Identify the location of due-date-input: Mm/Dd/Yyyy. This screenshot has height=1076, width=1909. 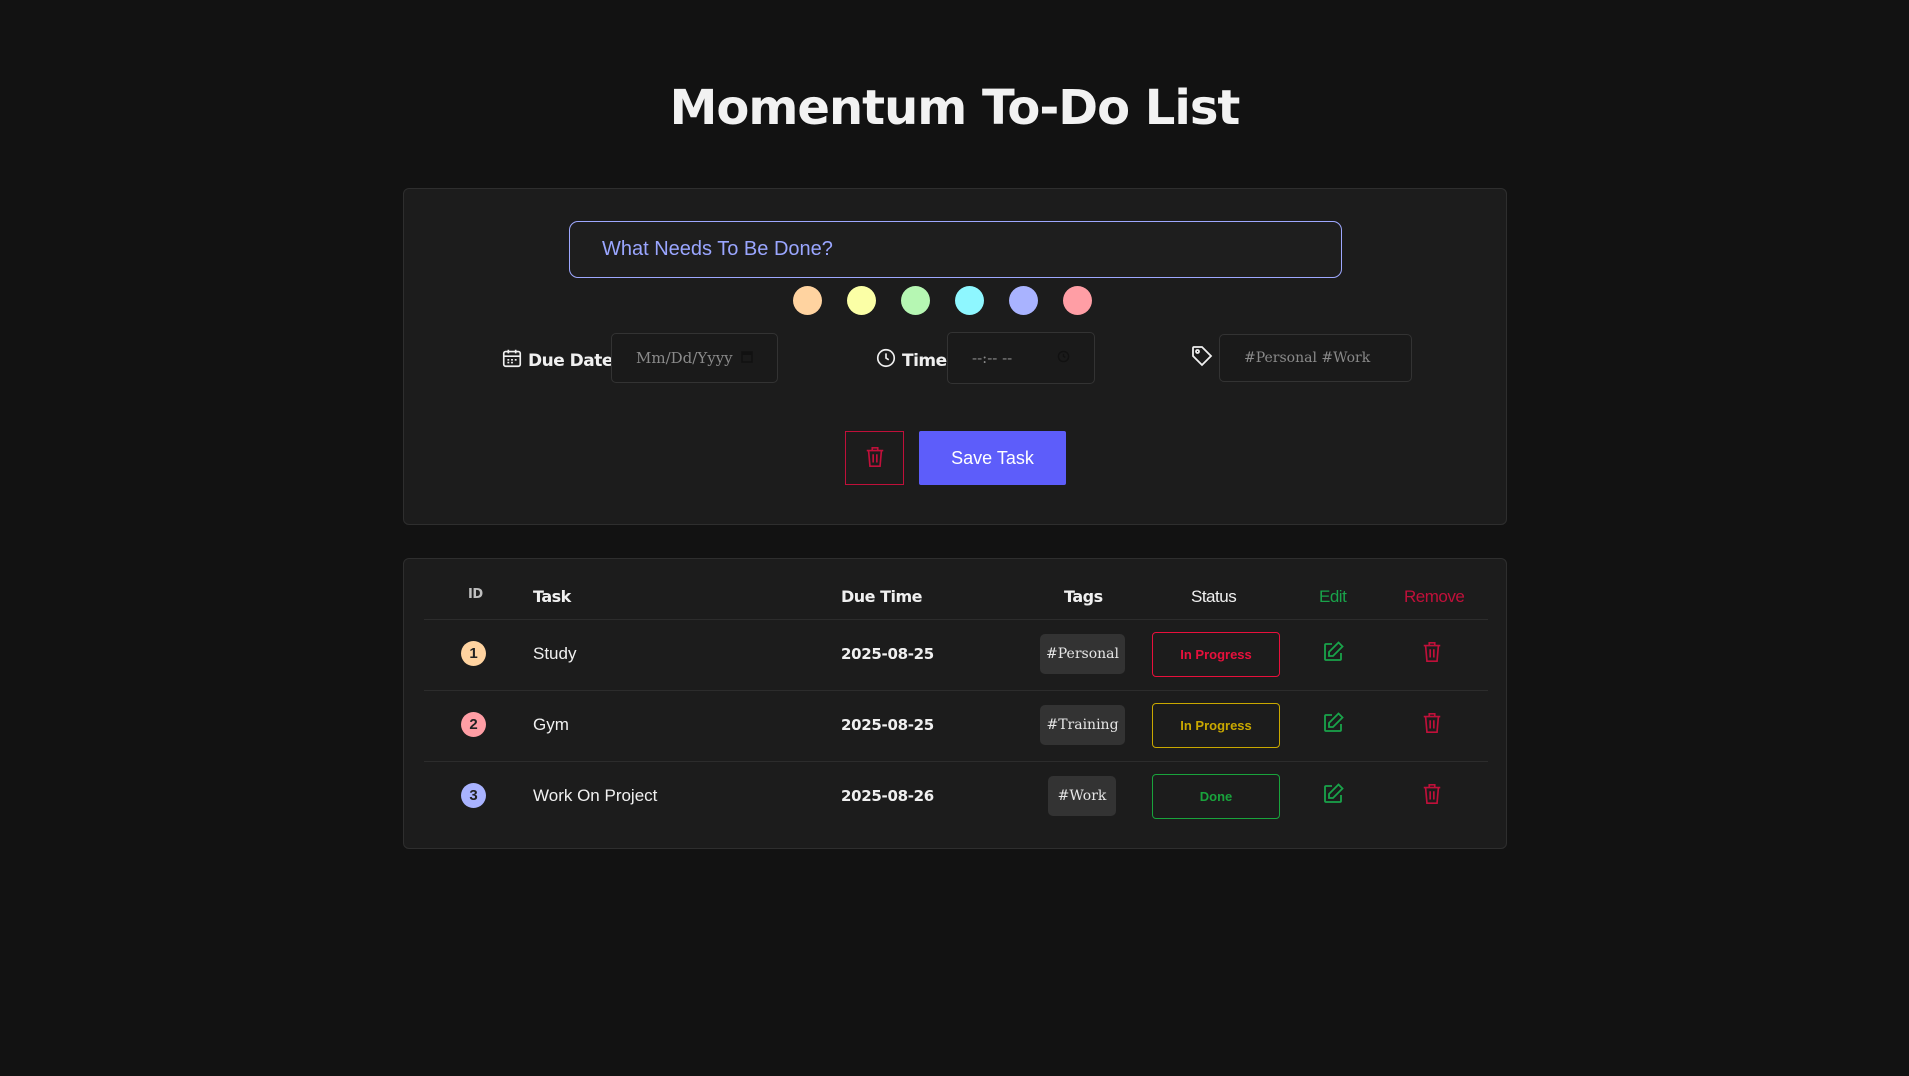
(694, 358).